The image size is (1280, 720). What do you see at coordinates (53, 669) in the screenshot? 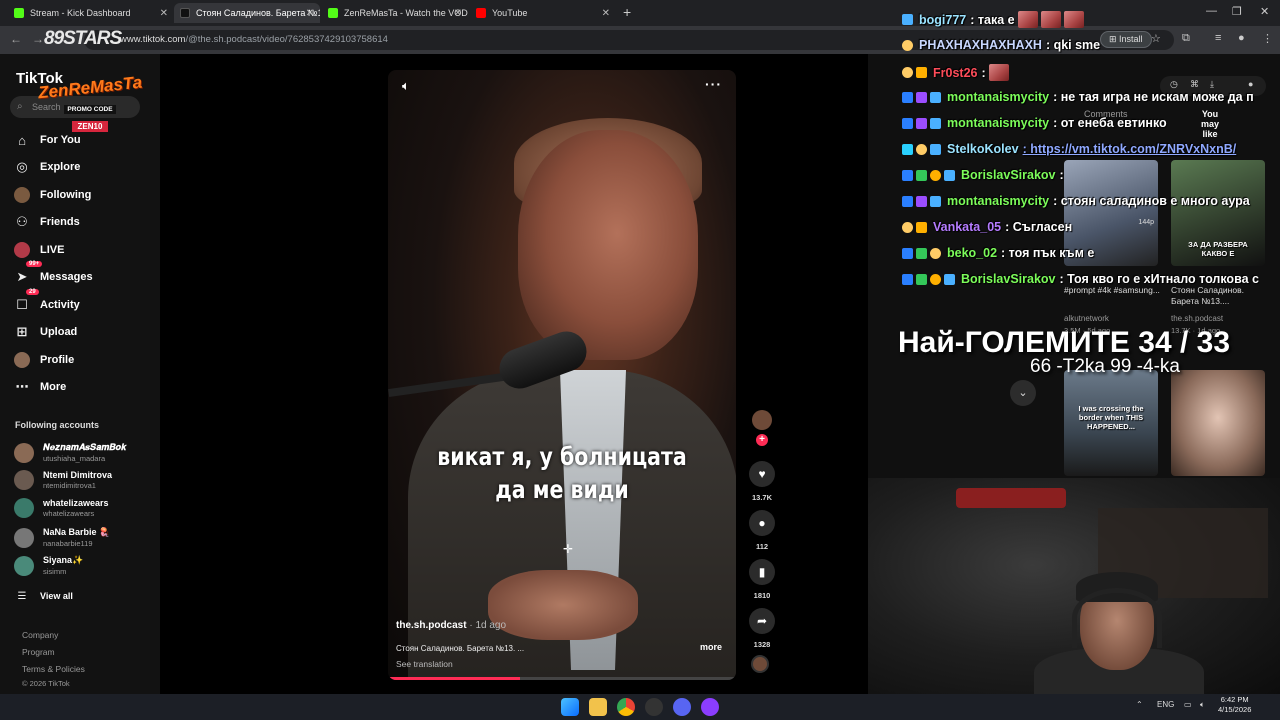
I see `footer-terms-link: Terms & Policies` at bounding box center [53, 669].